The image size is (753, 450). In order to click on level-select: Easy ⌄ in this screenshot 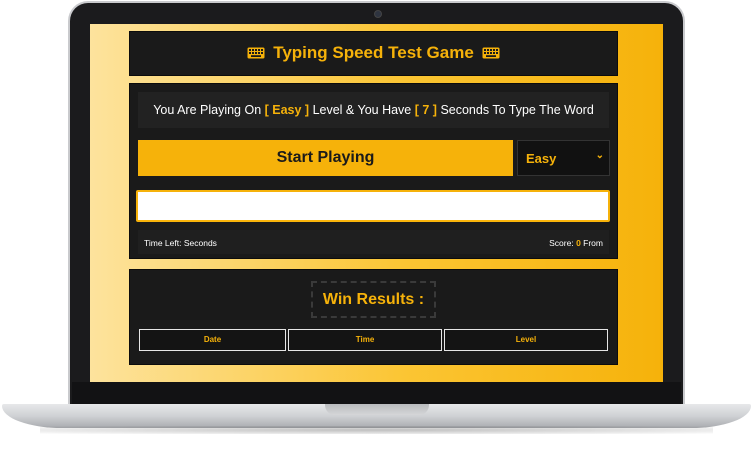, I will do `click(563, 158)`.